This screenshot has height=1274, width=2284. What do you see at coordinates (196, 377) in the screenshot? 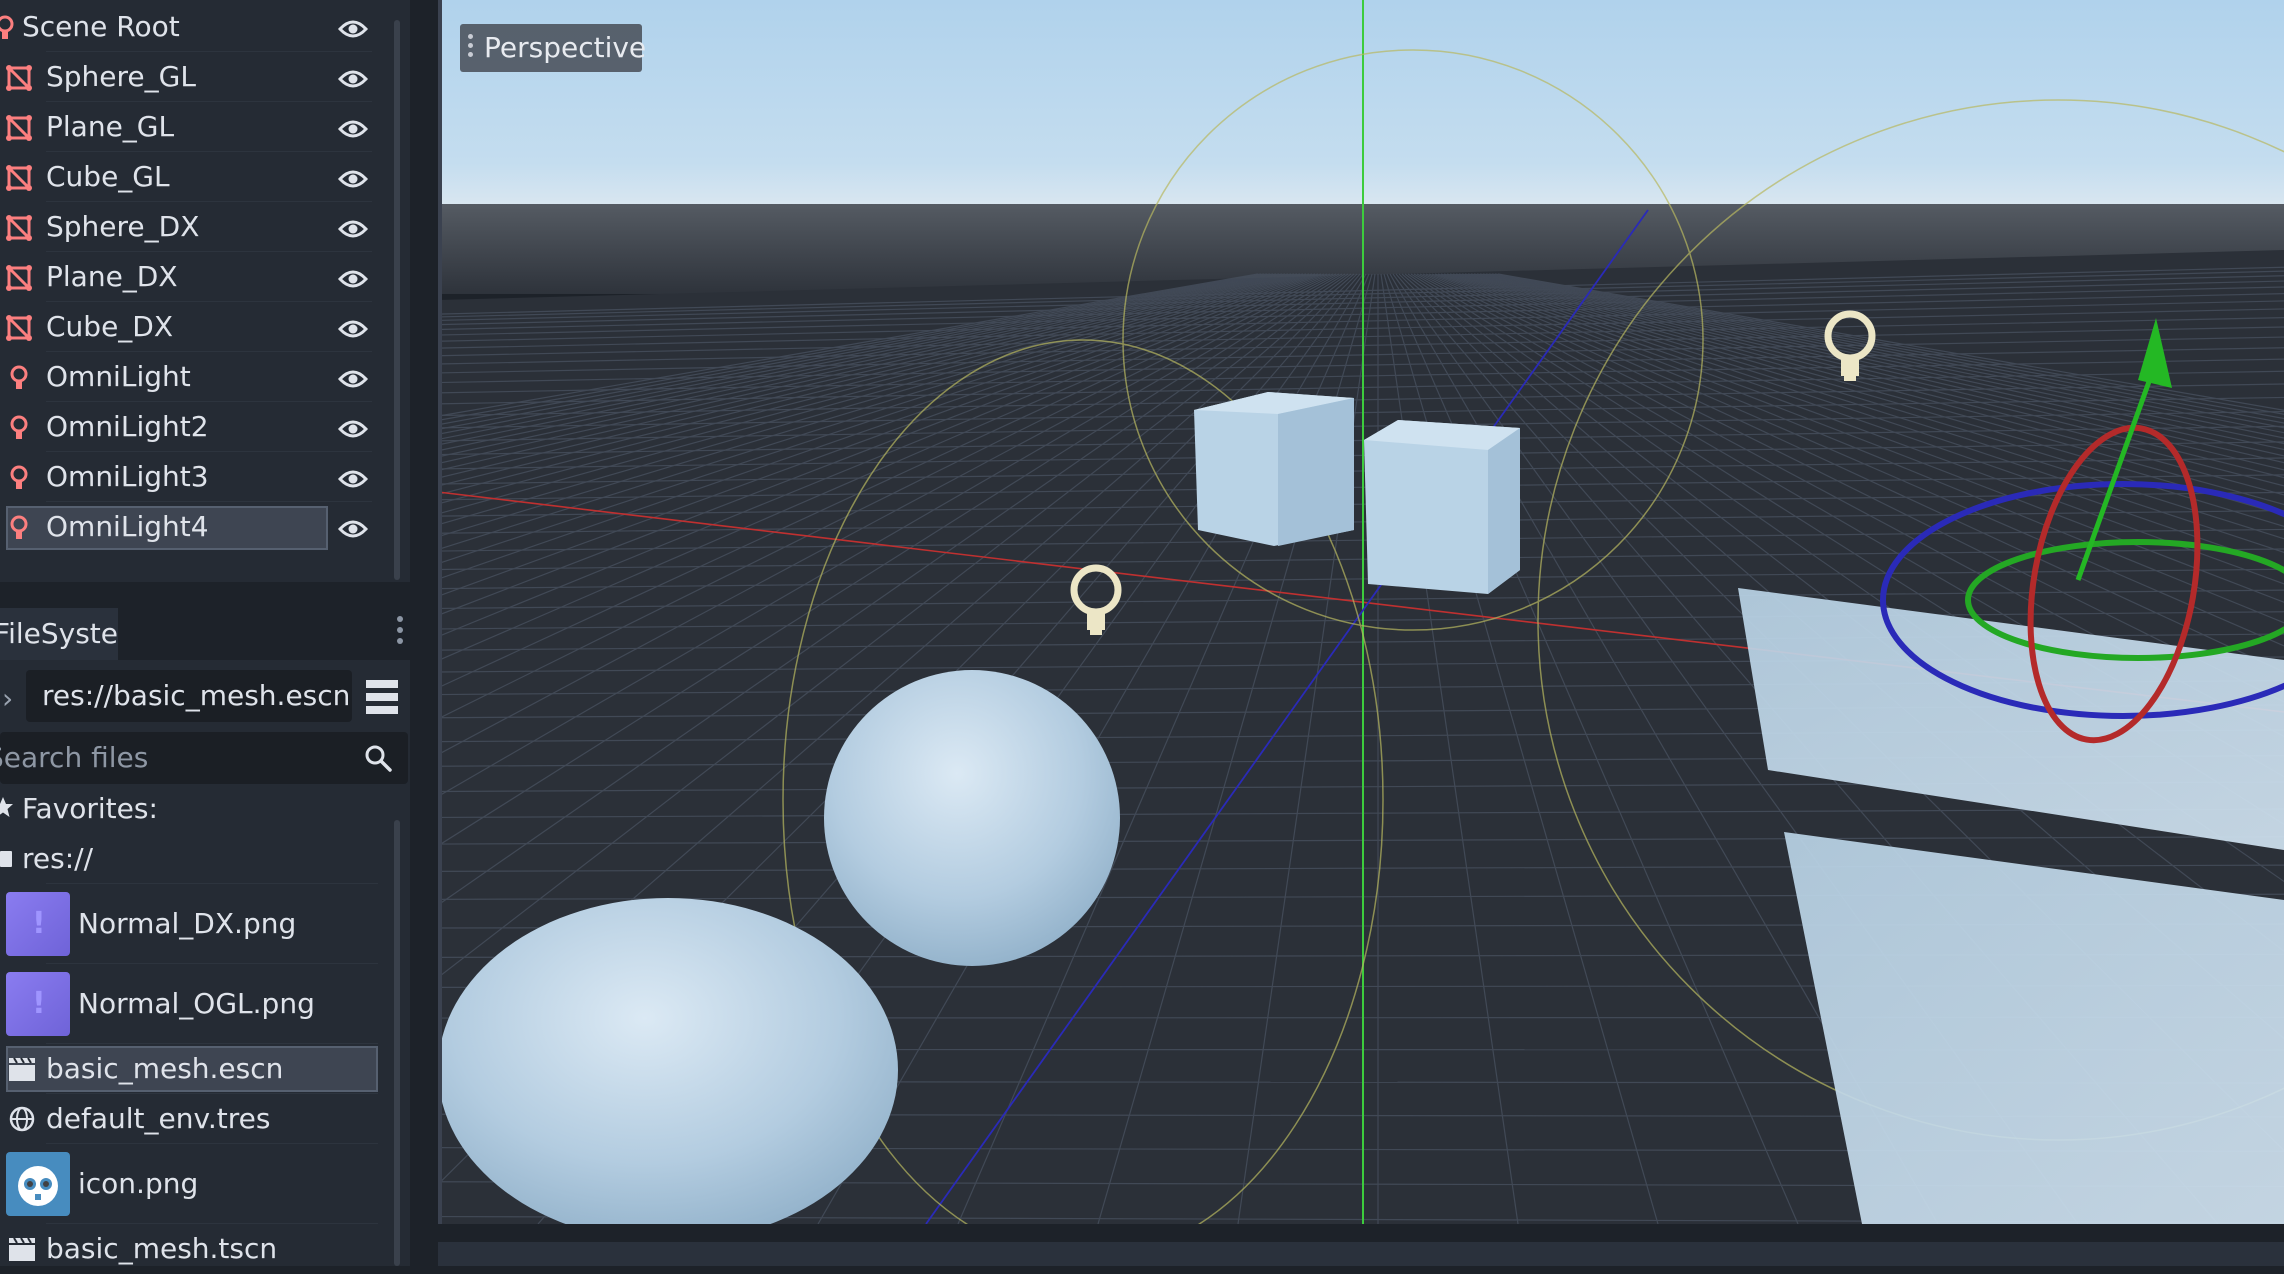
I see `scene-node-row: OmniLight` at bounding box center [196, 377].